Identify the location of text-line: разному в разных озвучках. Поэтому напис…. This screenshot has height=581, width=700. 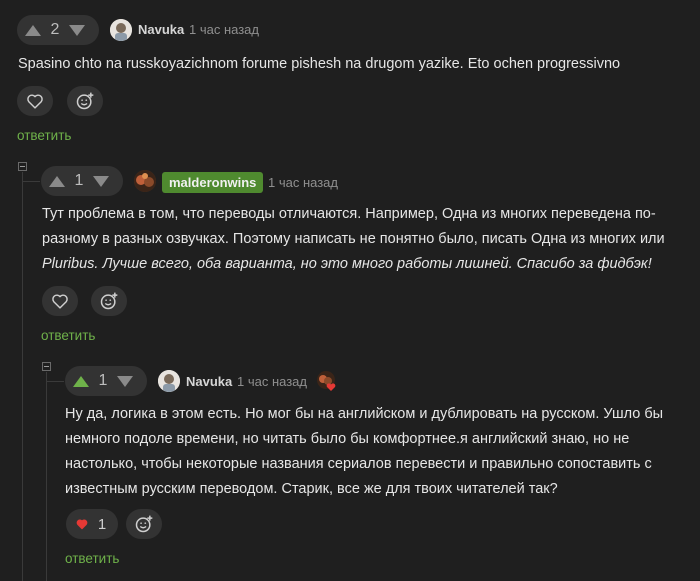
(353, 239).